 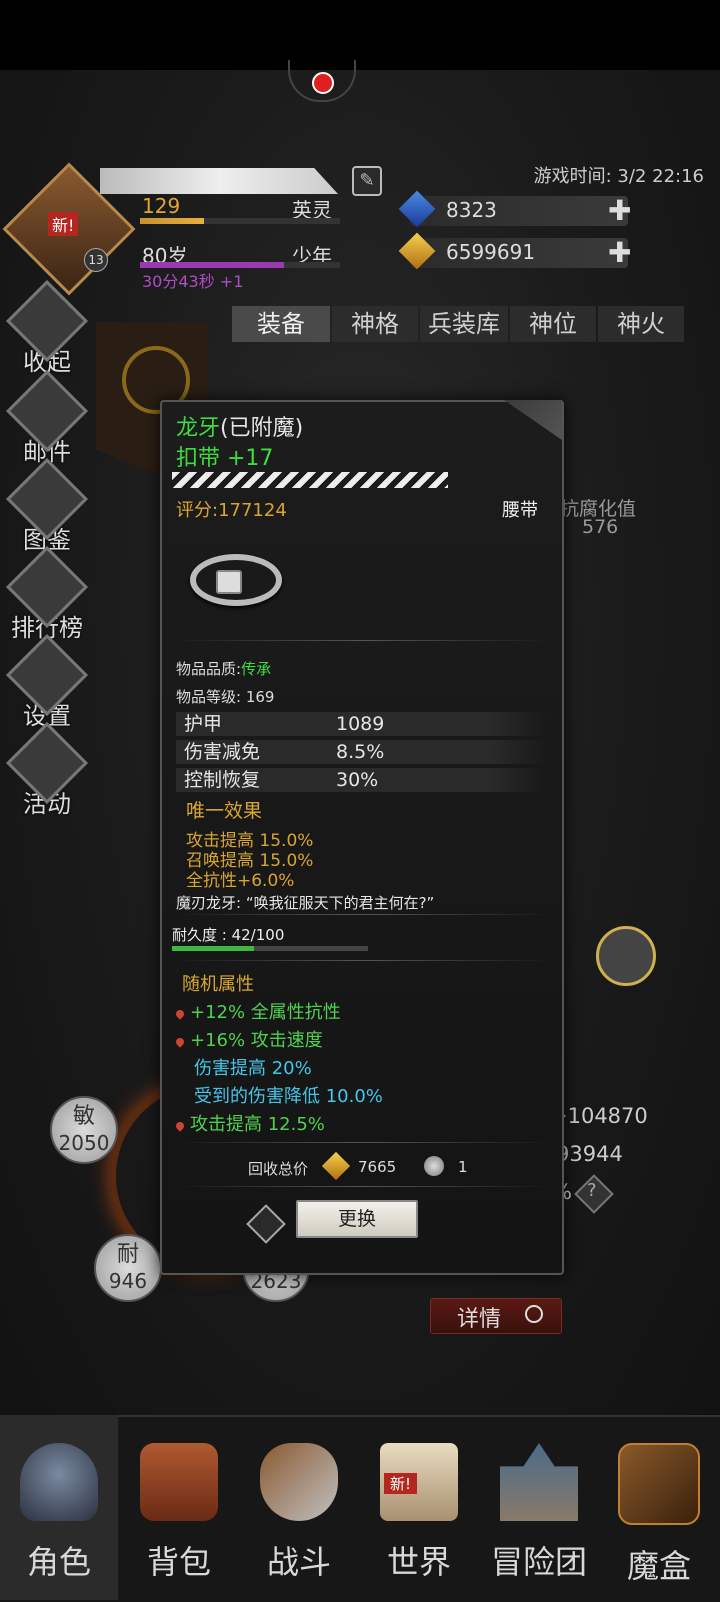 I want to click on nav-character: 角色, so click(x=59, y=1507).